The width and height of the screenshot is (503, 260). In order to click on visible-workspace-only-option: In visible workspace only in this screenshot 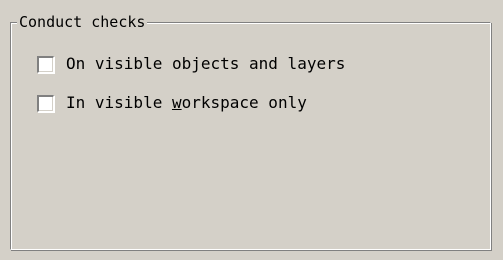, I will do `click(172, 103)`.